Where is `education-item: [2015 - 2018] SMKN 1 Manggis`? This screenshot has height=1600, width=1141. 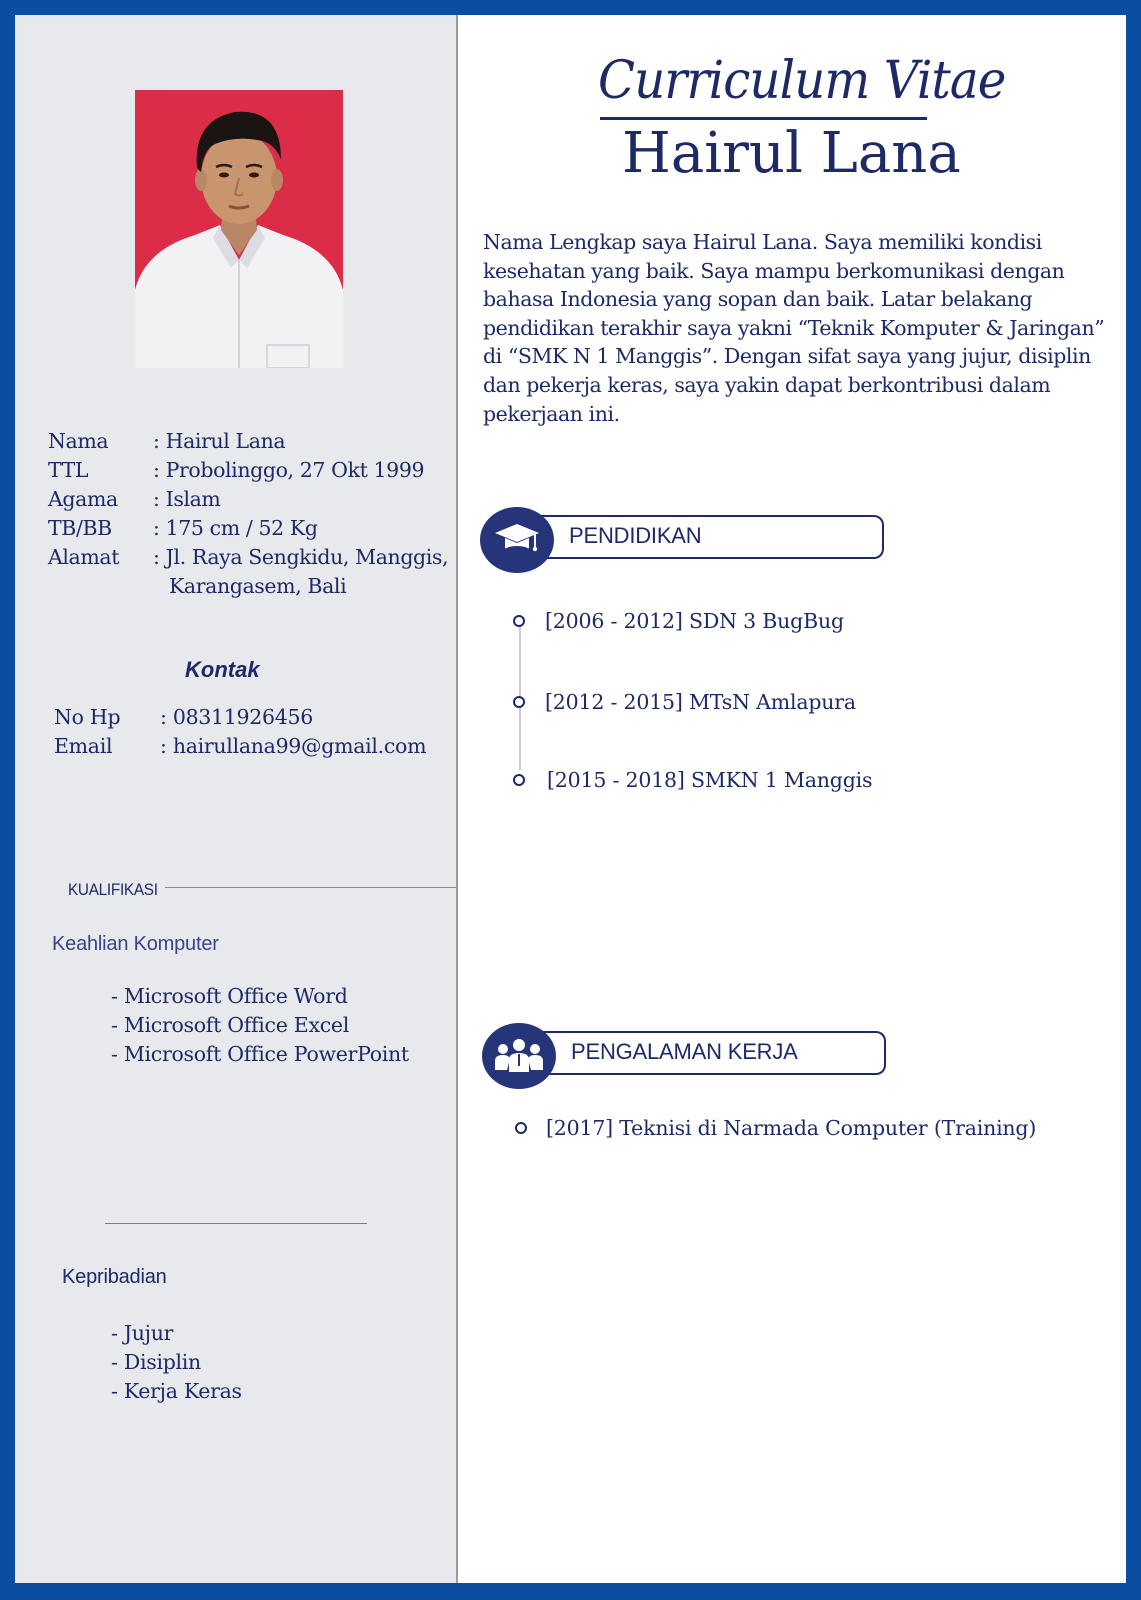 education-item: [2015 - 2018] SMKN 1 Manggis is located at coordinates (693, 780).